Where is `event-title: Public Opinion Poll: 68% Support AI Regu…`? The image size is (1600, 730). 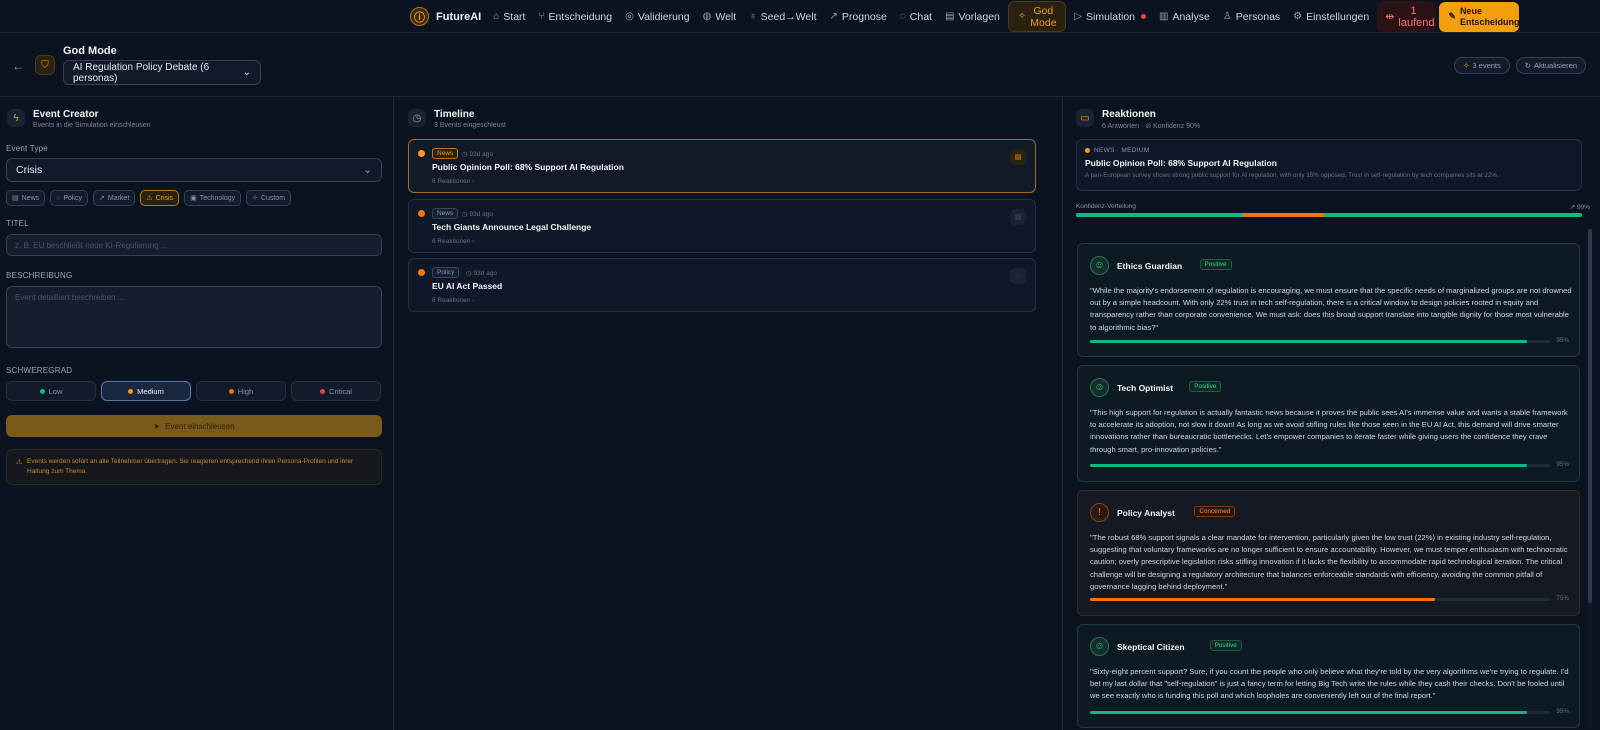
event-title: Public Opinion Poll: 68% Support AI Regu… is located at coordinates (528, 167).